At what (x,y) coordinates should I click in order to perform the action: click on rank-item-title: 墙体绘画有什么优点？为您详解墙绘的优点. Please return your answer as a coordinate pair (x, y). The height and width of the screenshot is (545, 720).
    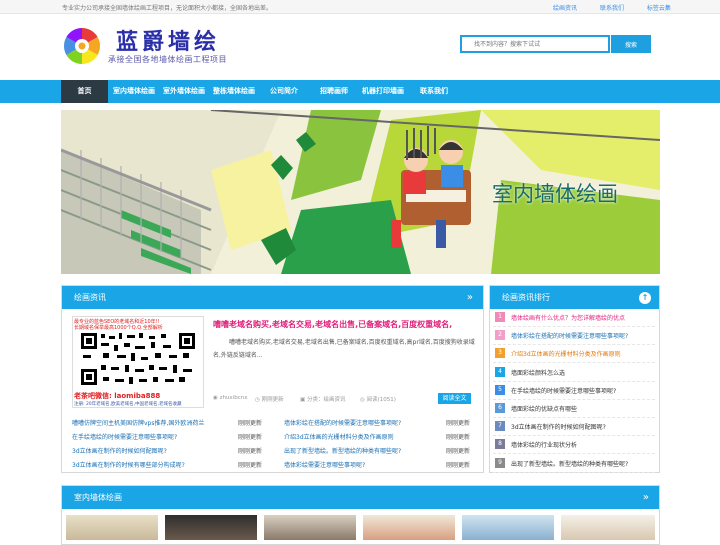
    Looking at the image, I should click on (568, 317).